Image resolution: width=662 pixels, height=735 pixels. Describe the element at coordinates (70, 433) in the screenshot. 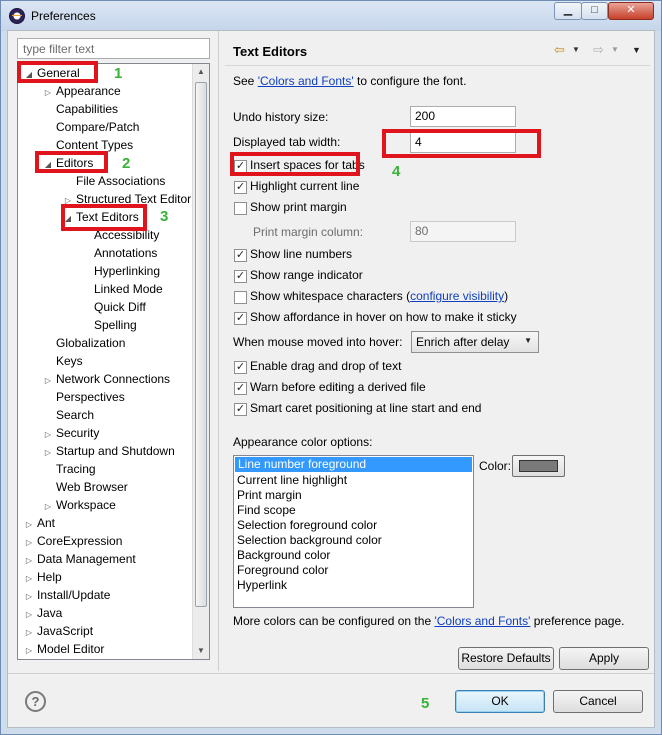

I see `tree-item: ▷ Security` at that location.